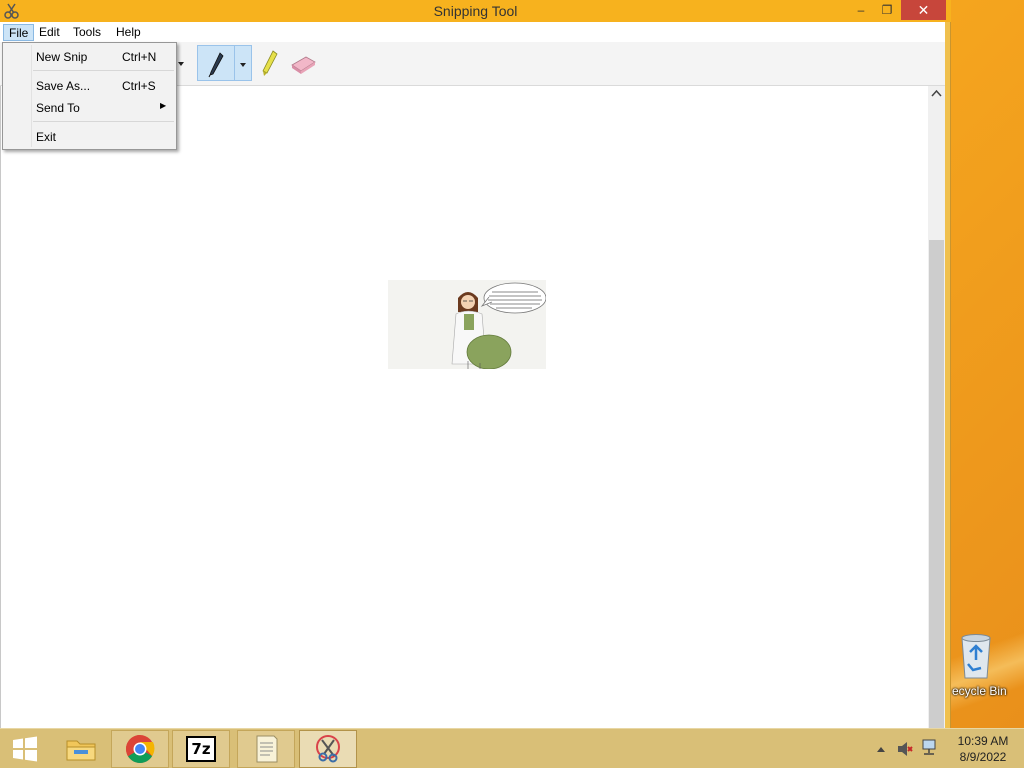 Image resolution: width=1024 pixels, height=768 pixels. Describe the element at coordinates (90, 107) in the screenshot. I see `menu-item-send-to: Send To ▶` at that location.